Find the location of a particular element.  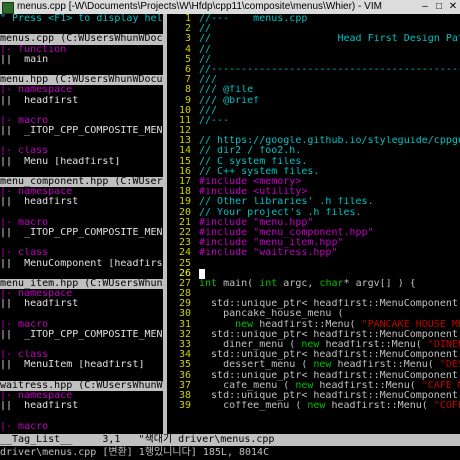

code-line: 22 #include "menu_component.hpp" is located at coordinates (313, 233).